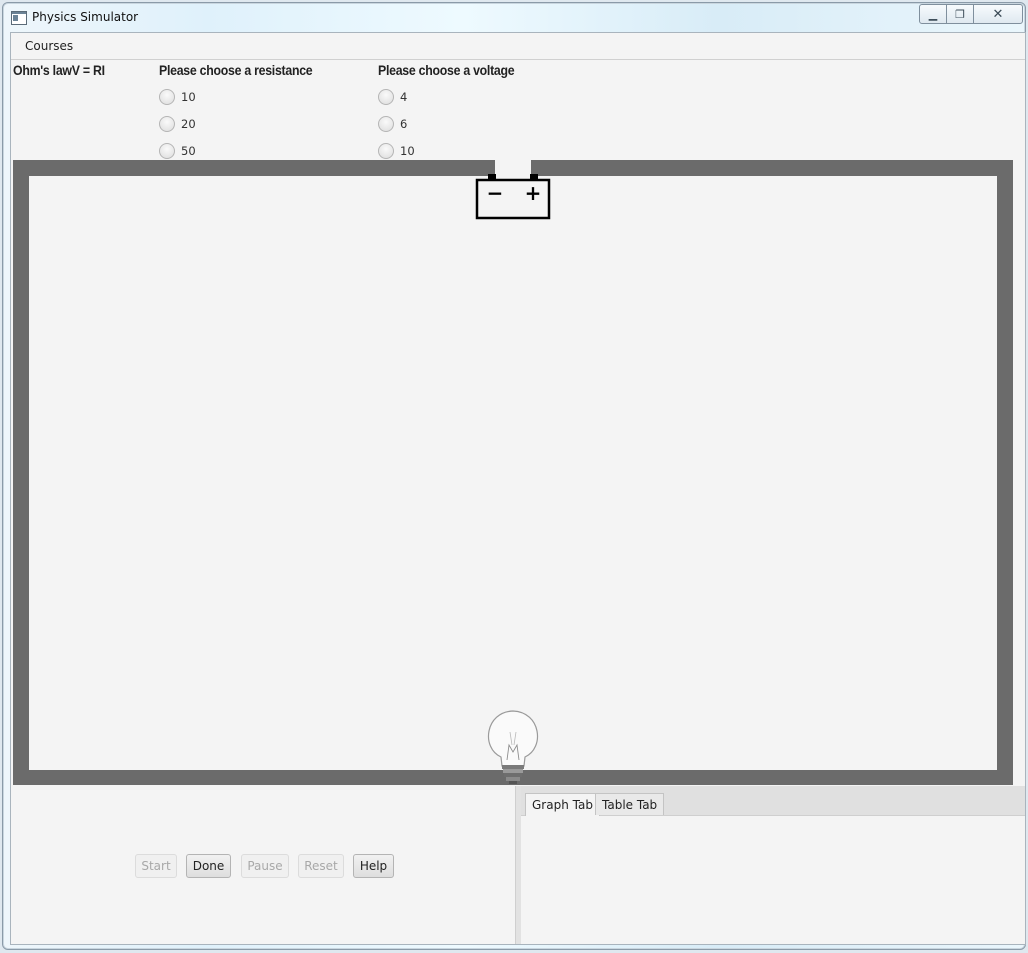 This screenshot has height=953, width=1028. I want to click on voltage-heading: Please choose a voltage, so click(446, 70).